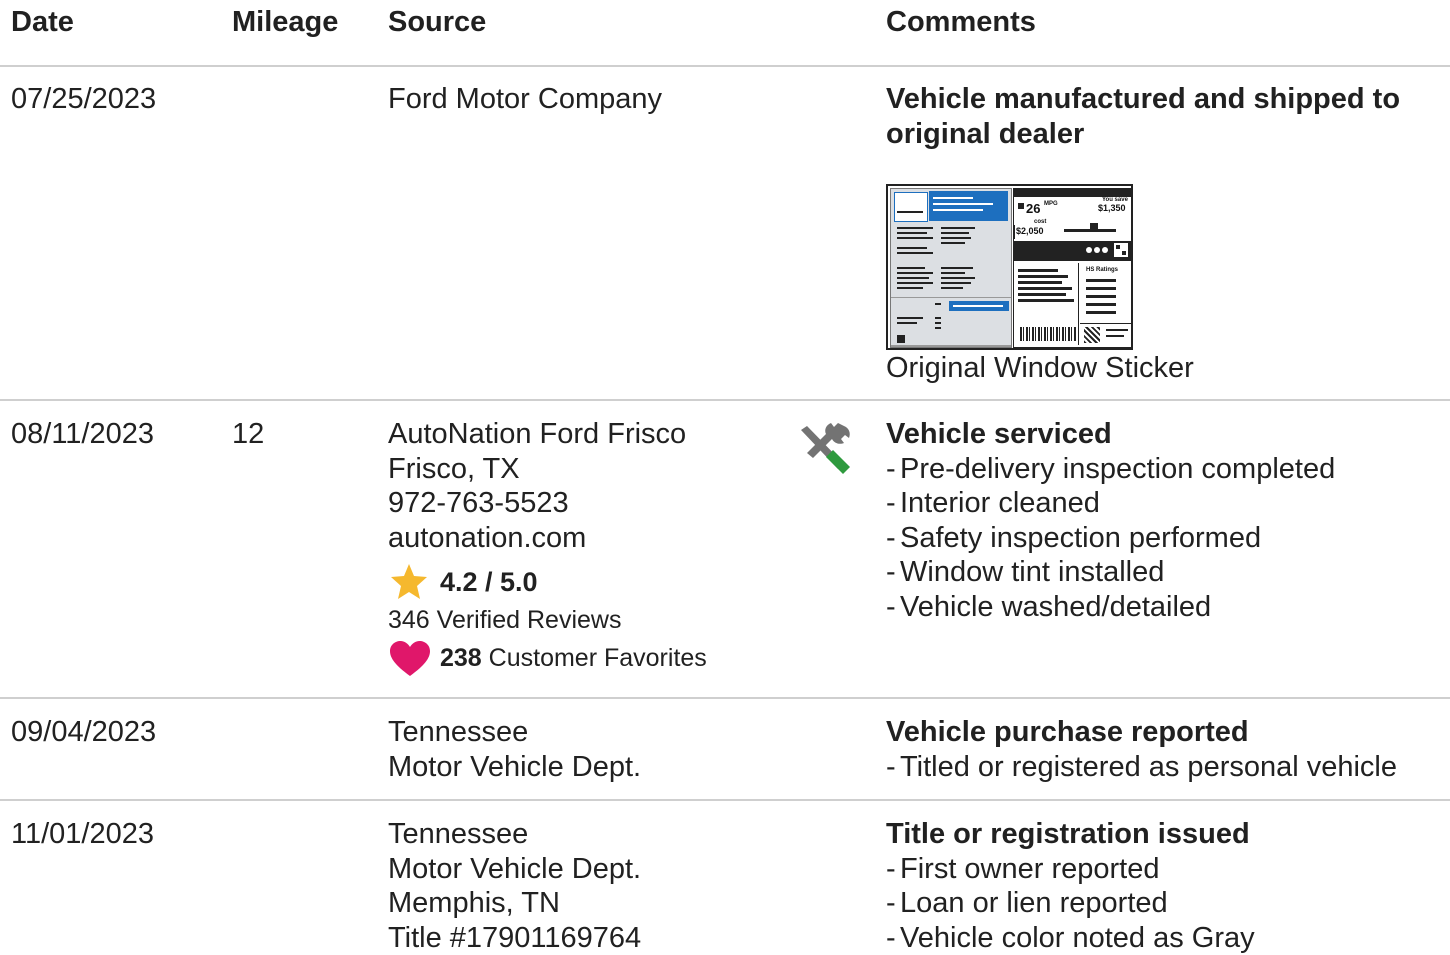 This screenshot has height=955, width=1450. What do you see at coordinates (285, 22) in the screenshot?
I see `header-mileage: Mileage` at bounding box center [285, 22].